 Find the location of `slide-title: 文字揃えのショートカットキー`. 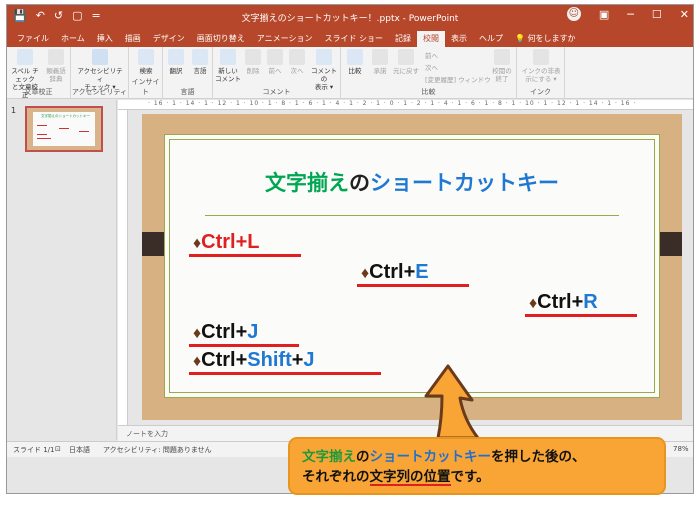

slide-title: 文字揃えのショートカットキー is located at coordinates (412, 182).